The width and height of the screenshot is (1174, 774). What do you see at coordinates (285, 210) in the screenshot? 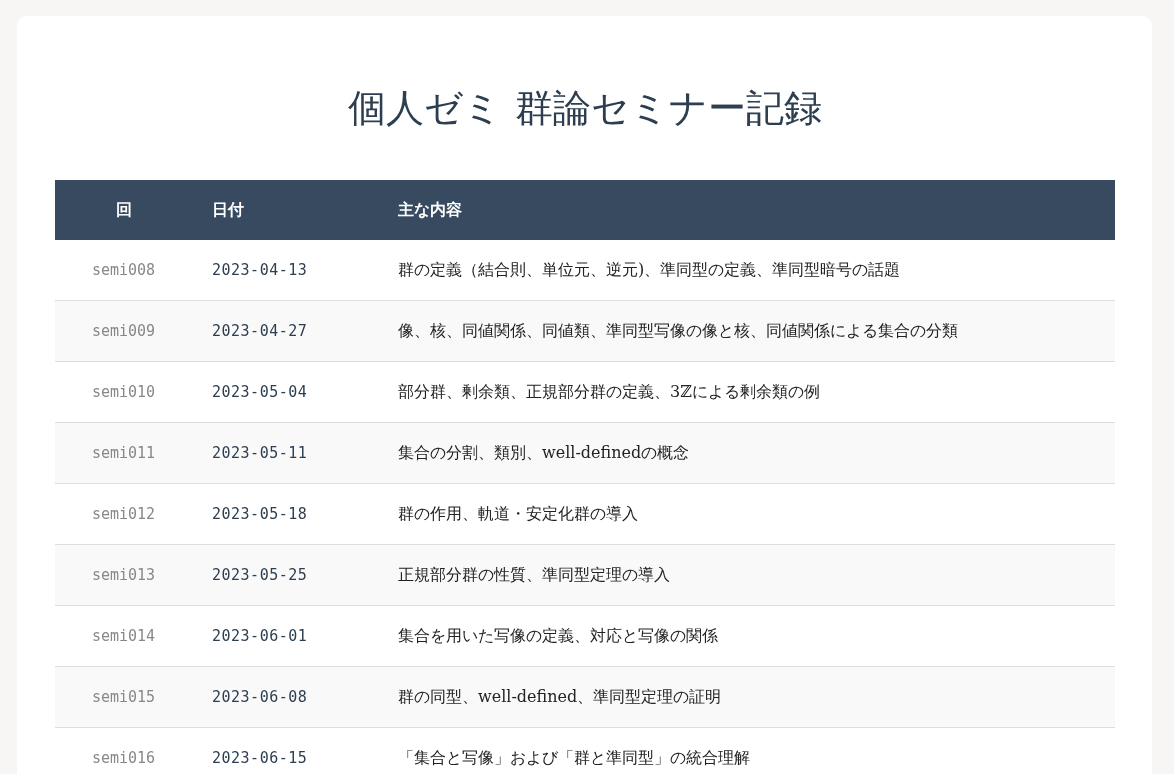
I see `table-header-cell: 日付` at bounding box center [285, 210].